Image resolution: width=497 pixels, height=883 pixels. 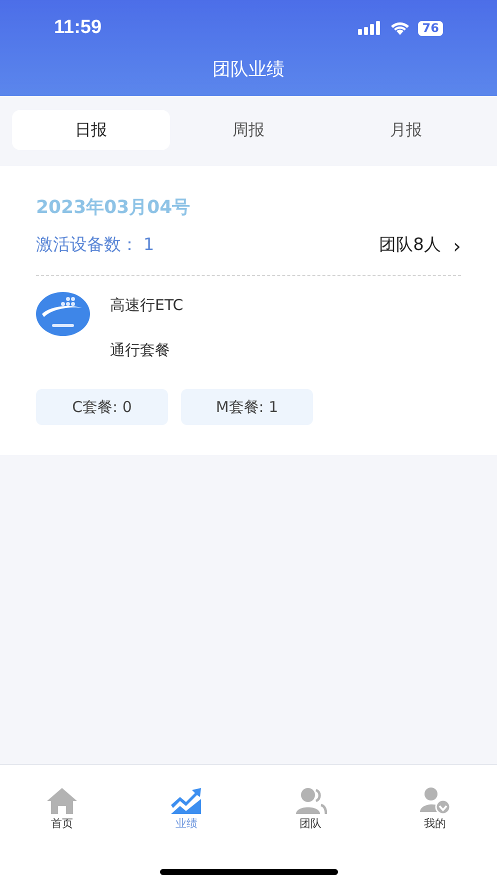 I want to click on report-tab: 月报, so click(x=406, y=130).